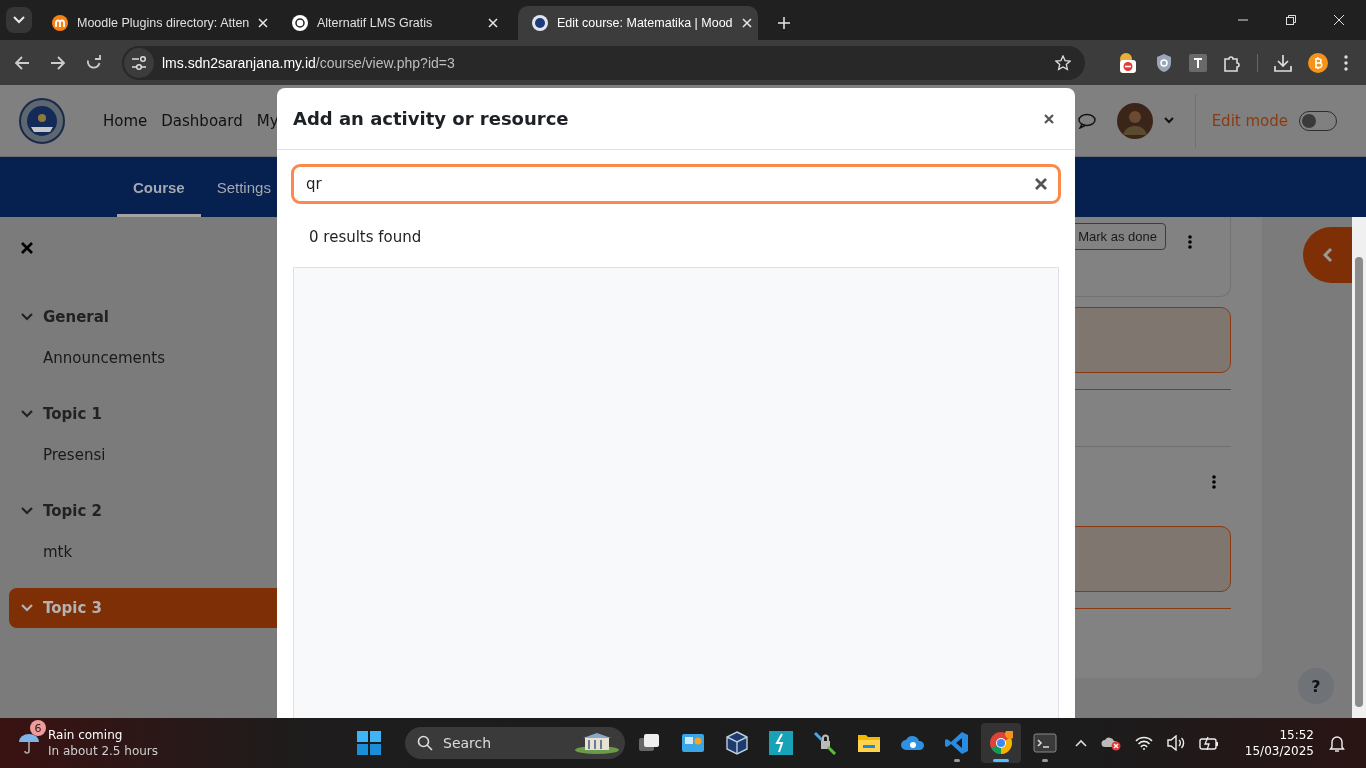 The image size is (1366, 768). Describe the element at coordinates (468, 743) in the screenshot. I see `search-placeholder: Search` at that location.